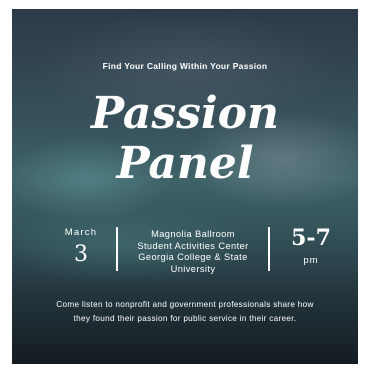  What do you see at coordinates (185, 66) in the screenshot?
I see `tagline: Find Your Calling Within Your Passion` at bounding box center [185, 66].